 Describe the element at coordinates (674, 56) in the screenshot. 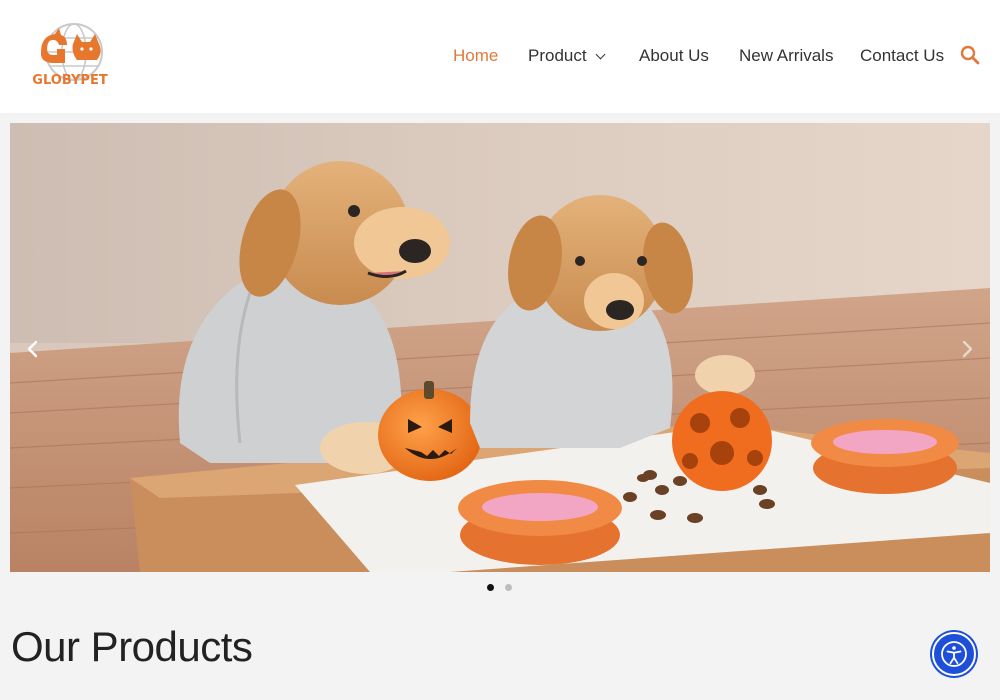

I see `nav-about-us: About Us` at that location.